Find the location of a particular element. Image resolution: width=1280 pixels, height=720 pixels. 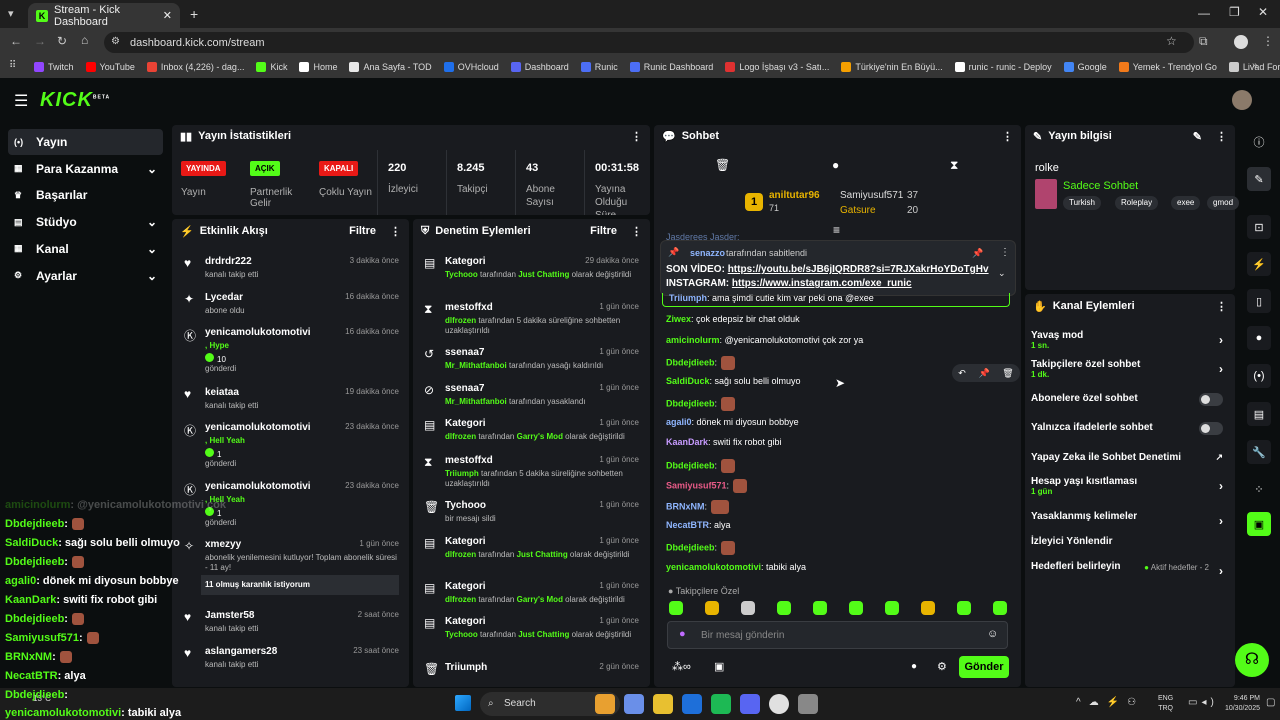

reload-icon: ↻ is located at coordinates (62, 41).